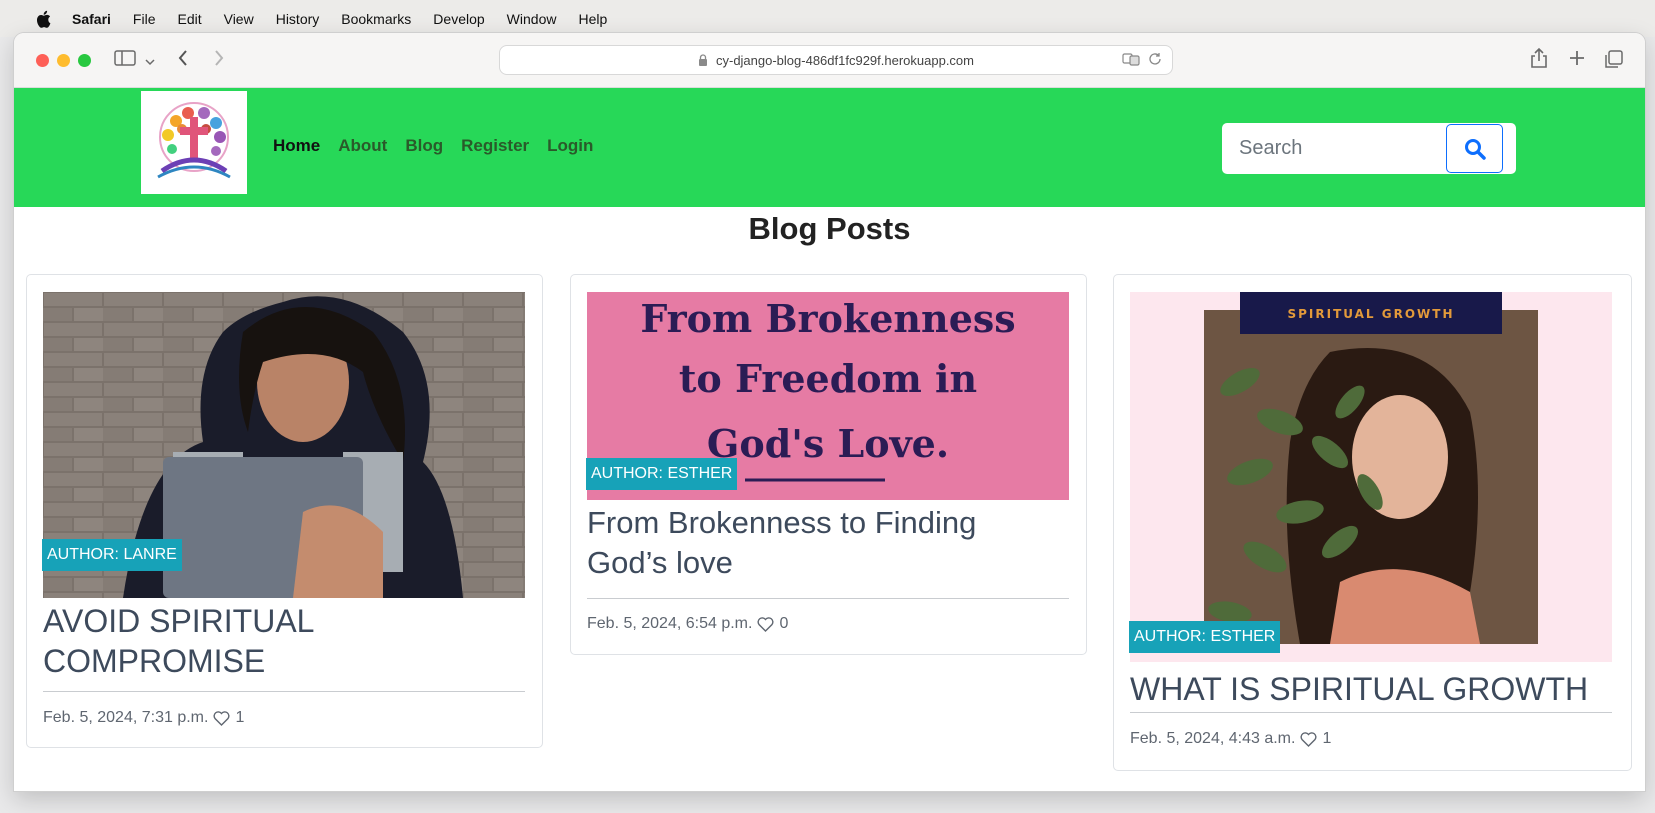 The height and width of the screenshot is (813, 1655). Describe the element at coordinates (827, 318) in the screenshot. I see `image-caption-line-1: From Brokenness` at that location.